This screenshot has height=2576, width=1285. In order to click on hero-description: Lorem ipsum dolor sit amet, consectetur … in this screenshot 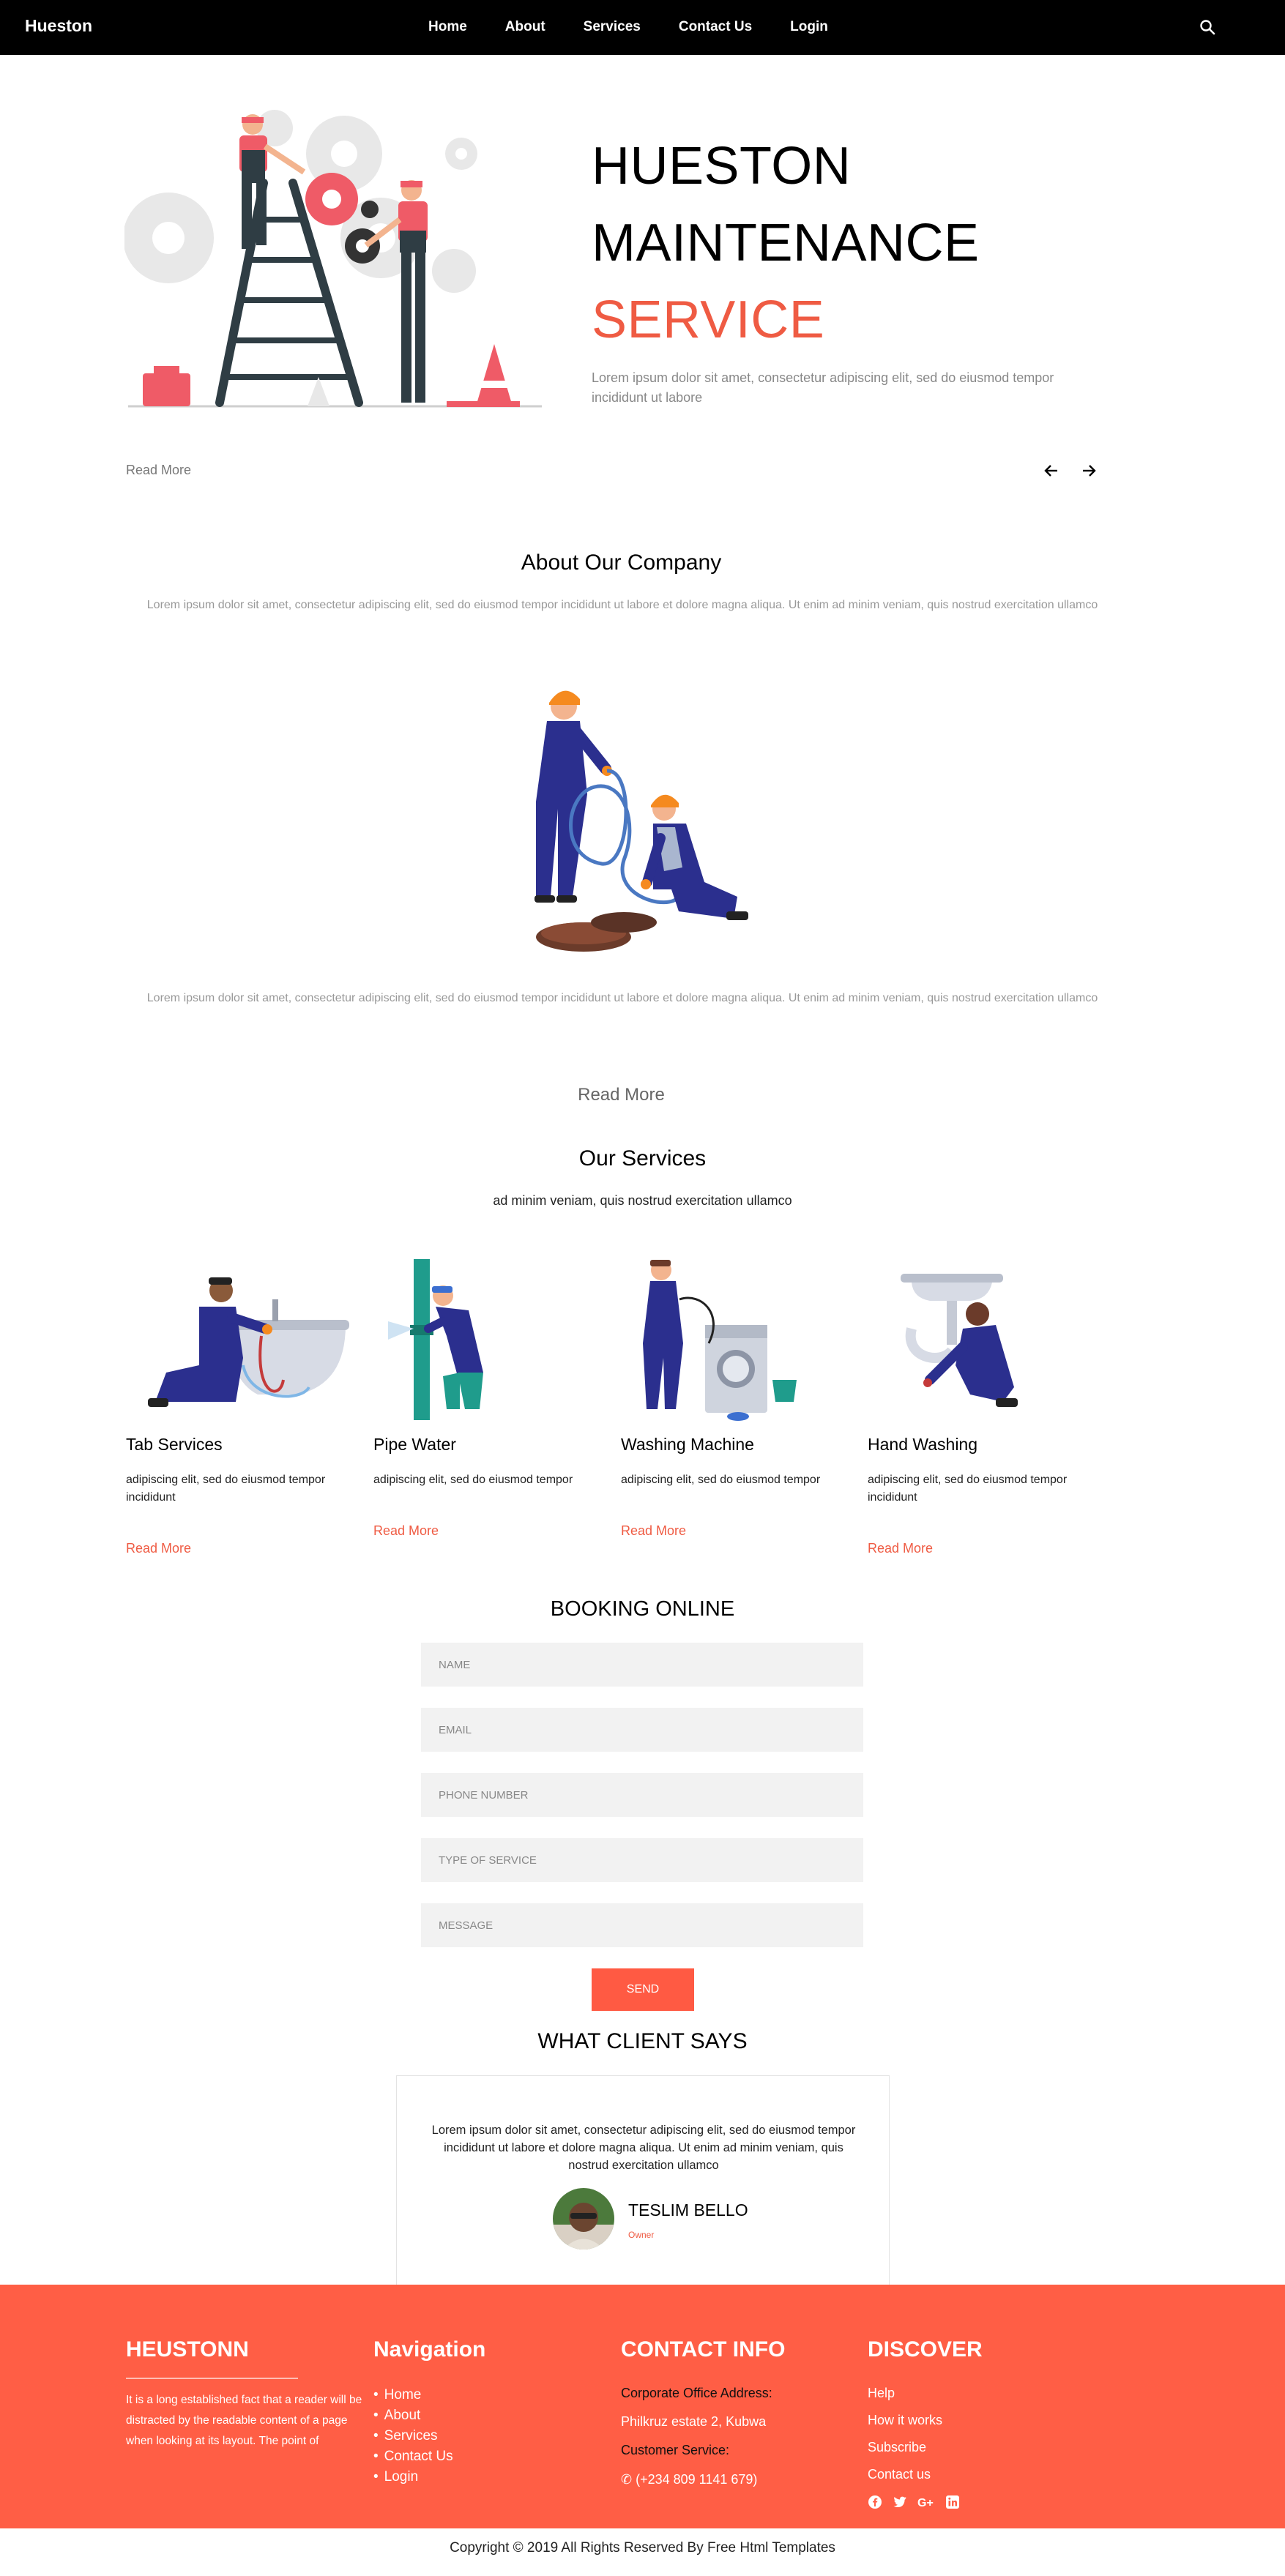, I will do `click(823, 387)`.